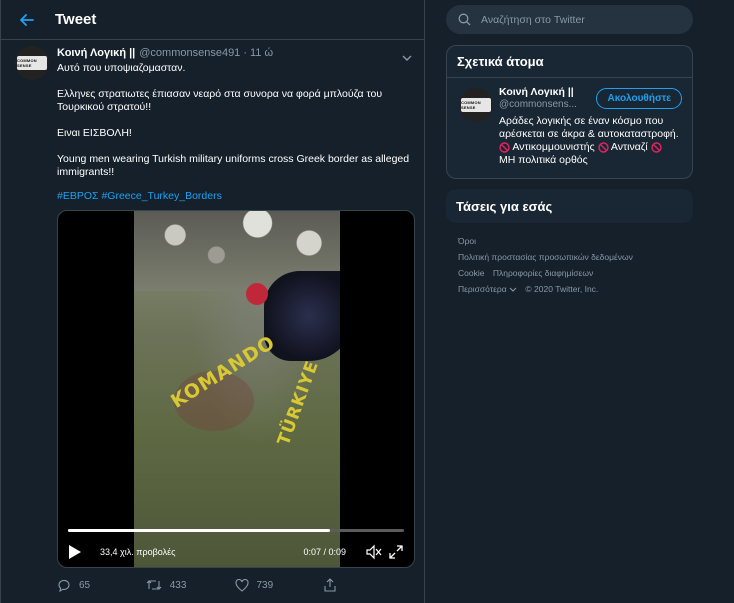 The image size is (734, 603). I want to click on search-icon, so click(464, 19).